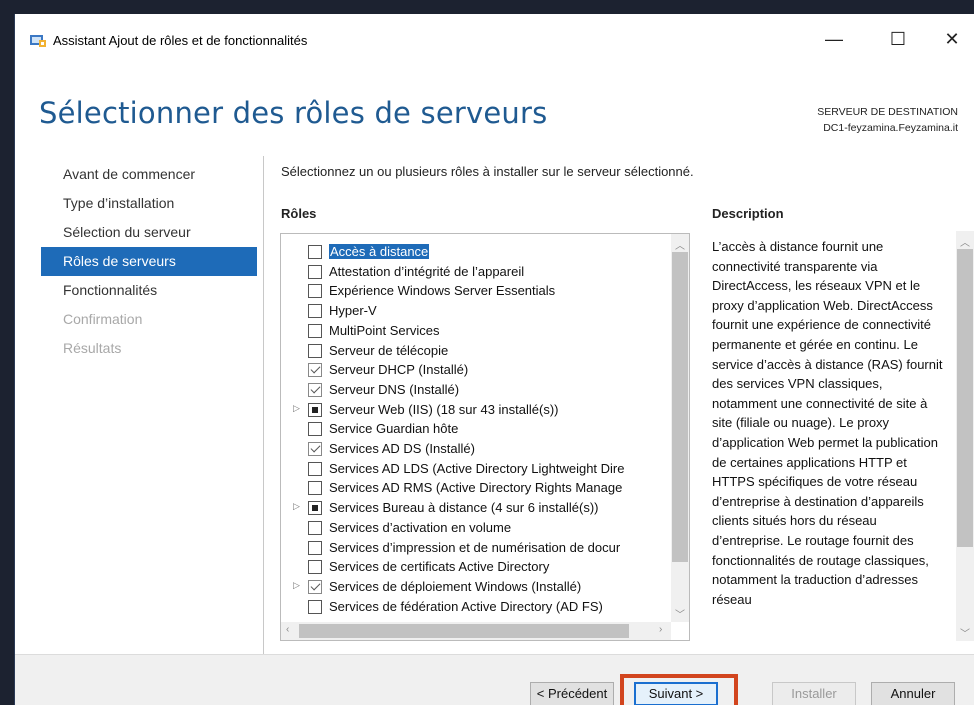 This screenshot has width=974, height=705. I want to click on role-item: Expérience Windows Server Essentials, so click(475, 291).